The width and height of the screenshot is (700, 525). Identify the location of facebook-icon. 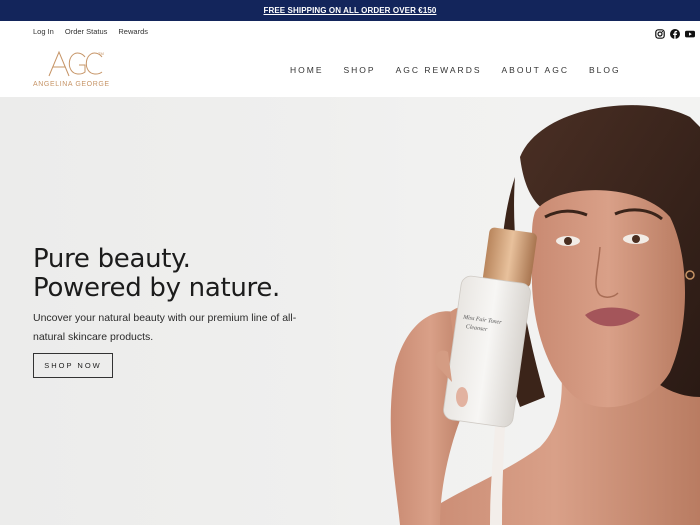
(675, 32).